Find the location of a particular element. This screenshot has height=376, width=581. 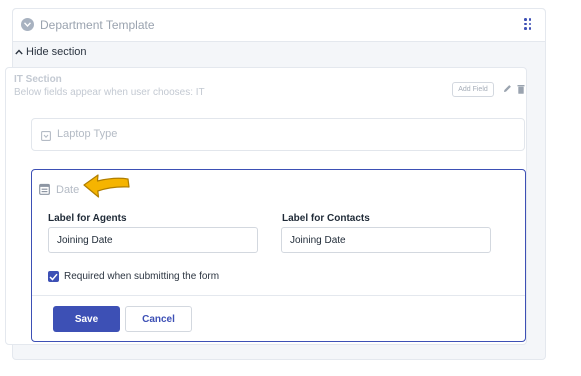

drag-handle-icon is located at coordinates (528, 25).